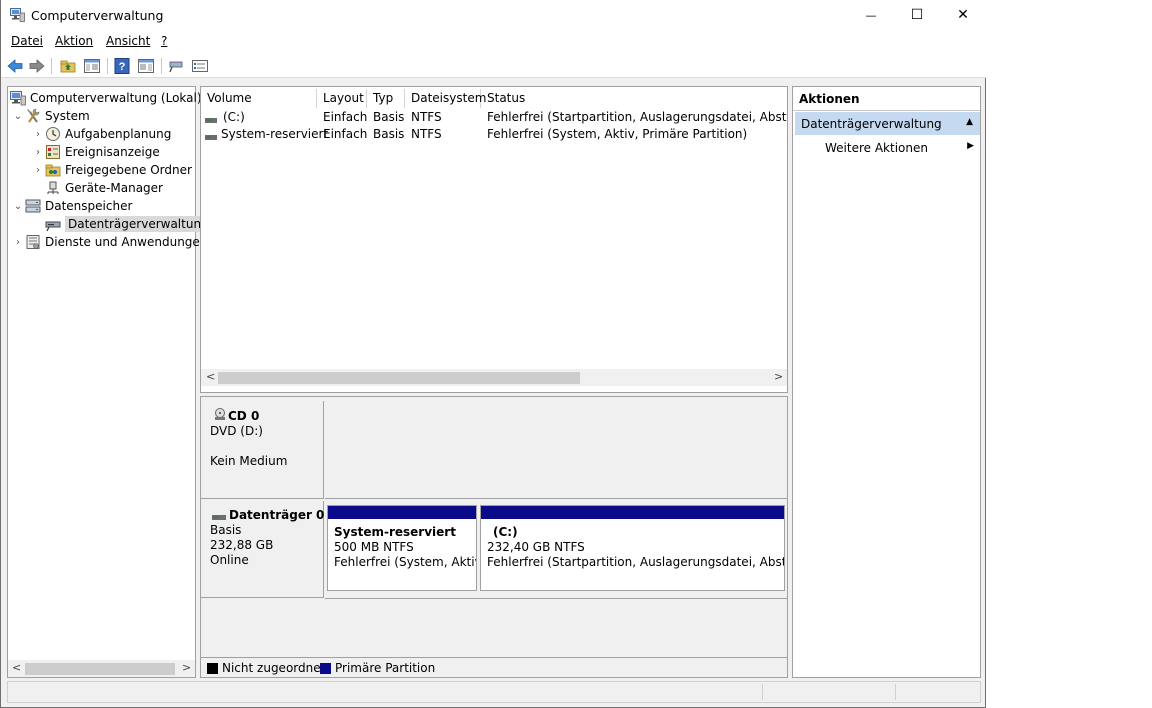 Image resolution: width=1152 pixels, height=708 pixels. What do you see at coordinates (829, 99) in the screenshot?
I see `actions-title: Aktionen` at bounding box center [829, 99].